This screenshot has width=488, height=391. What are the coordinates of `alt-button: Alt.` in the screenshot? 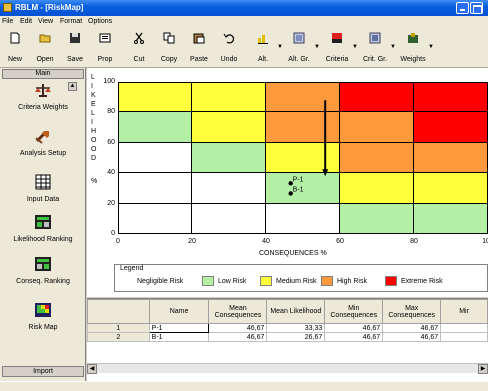 It's located at (263, 48).